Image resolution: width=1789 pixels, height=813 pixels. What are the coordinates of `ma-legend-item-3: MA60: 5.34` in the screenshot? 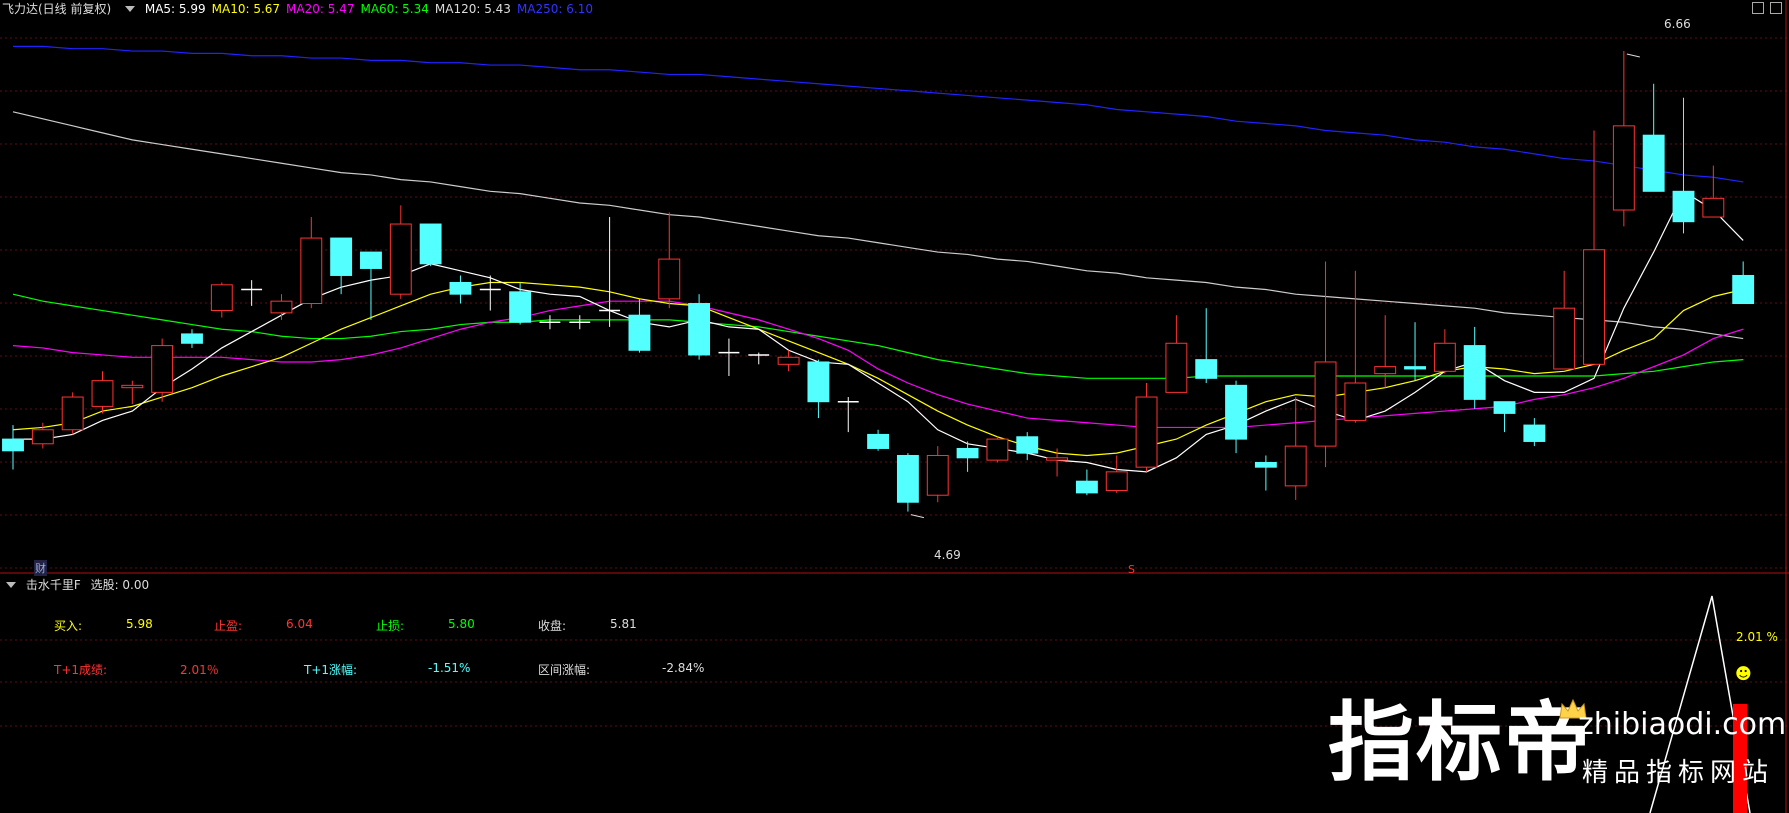 It's located at (394, 9).